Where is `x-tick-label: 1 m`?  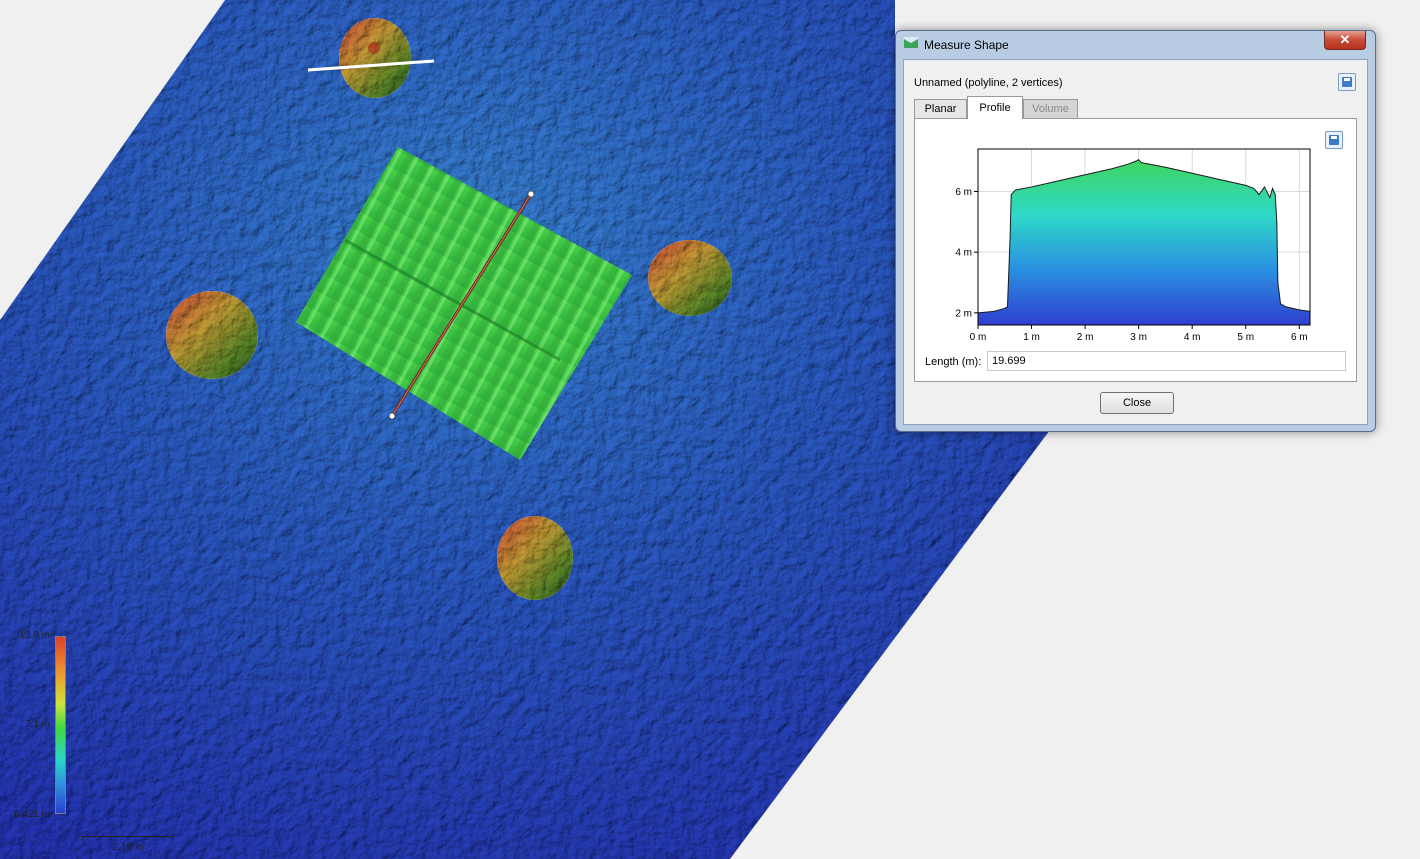
x-tick-label: 1 m is located at coordinates (1031, 337).